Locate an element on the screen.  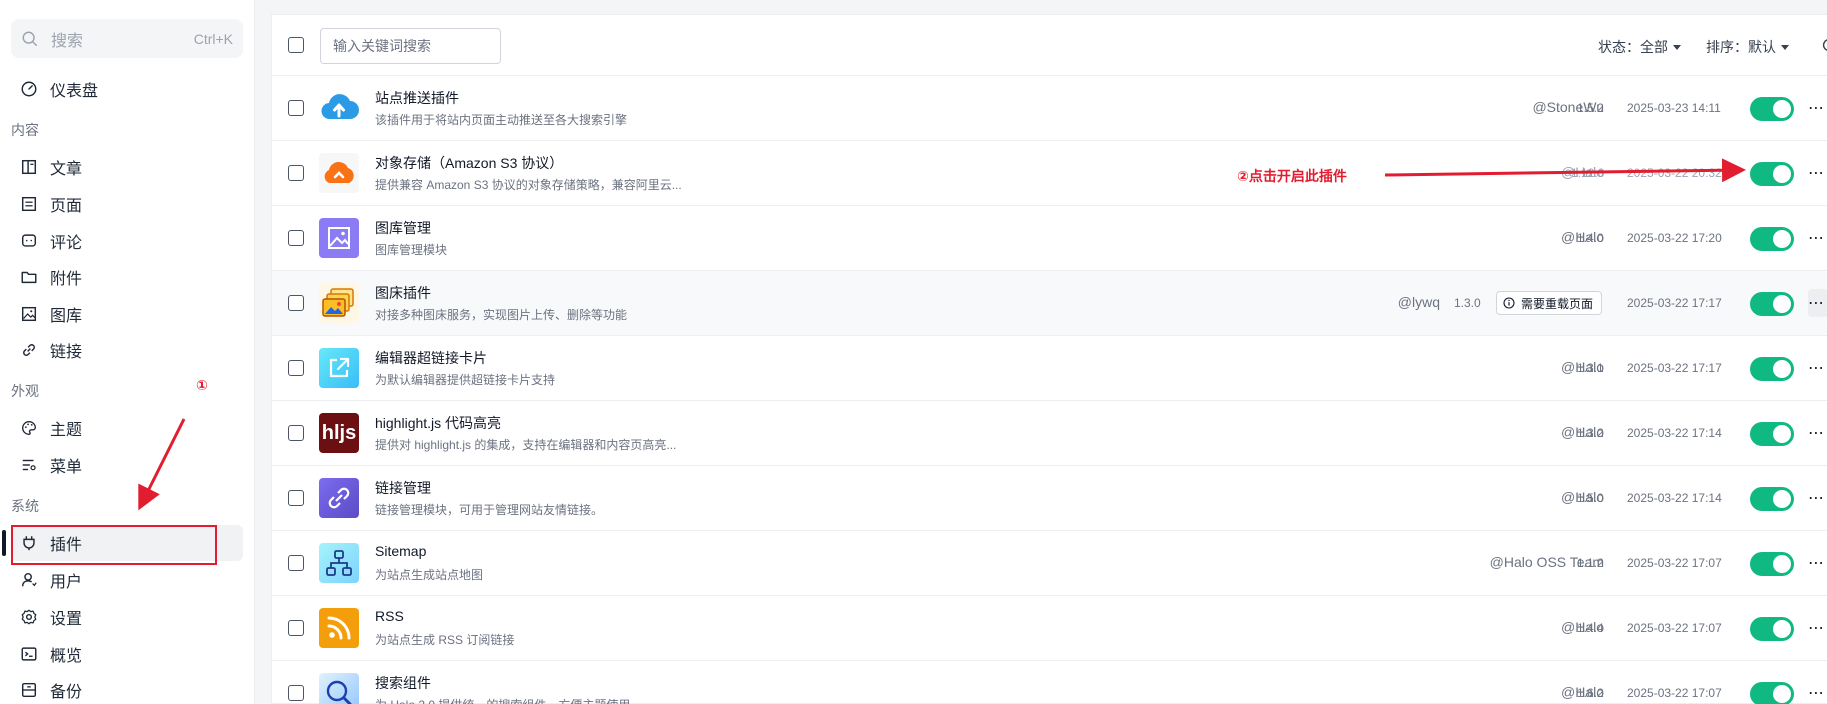
plugin-version: 1.5.0 is located at coordinates (1590, 498).